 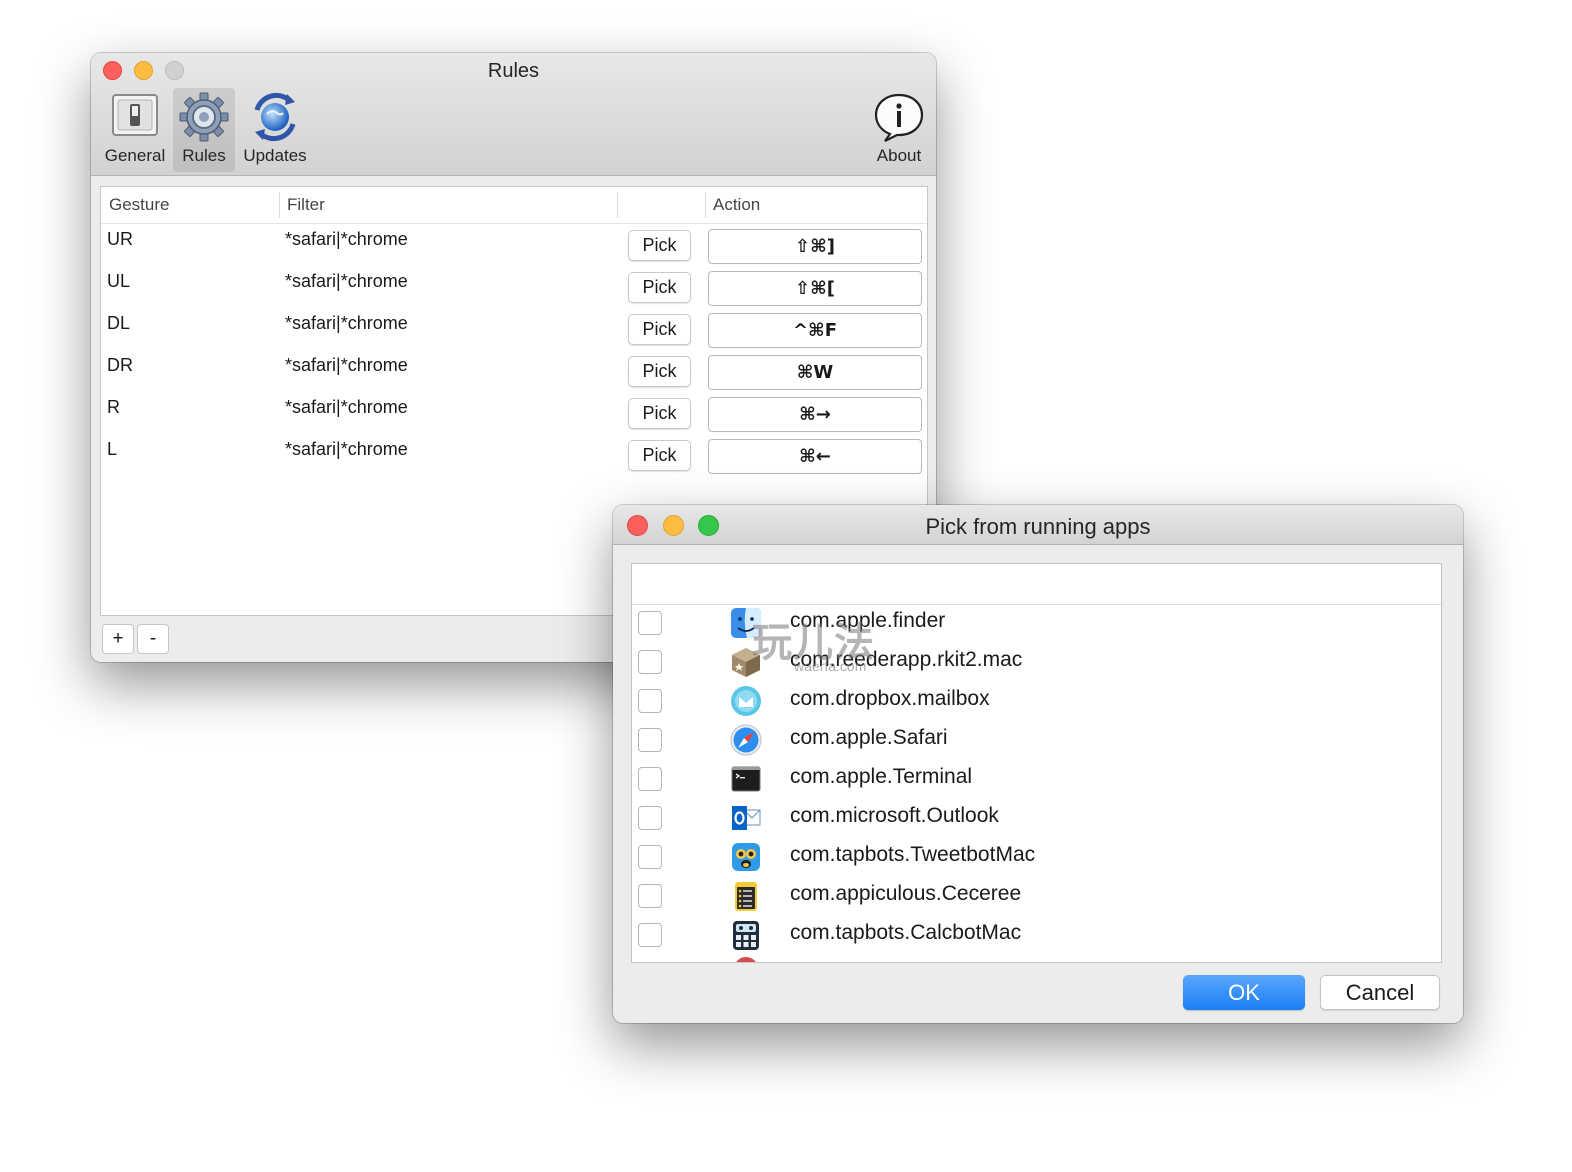 I want to click on toolbar-about-label: About, so click(x=899, y=155).